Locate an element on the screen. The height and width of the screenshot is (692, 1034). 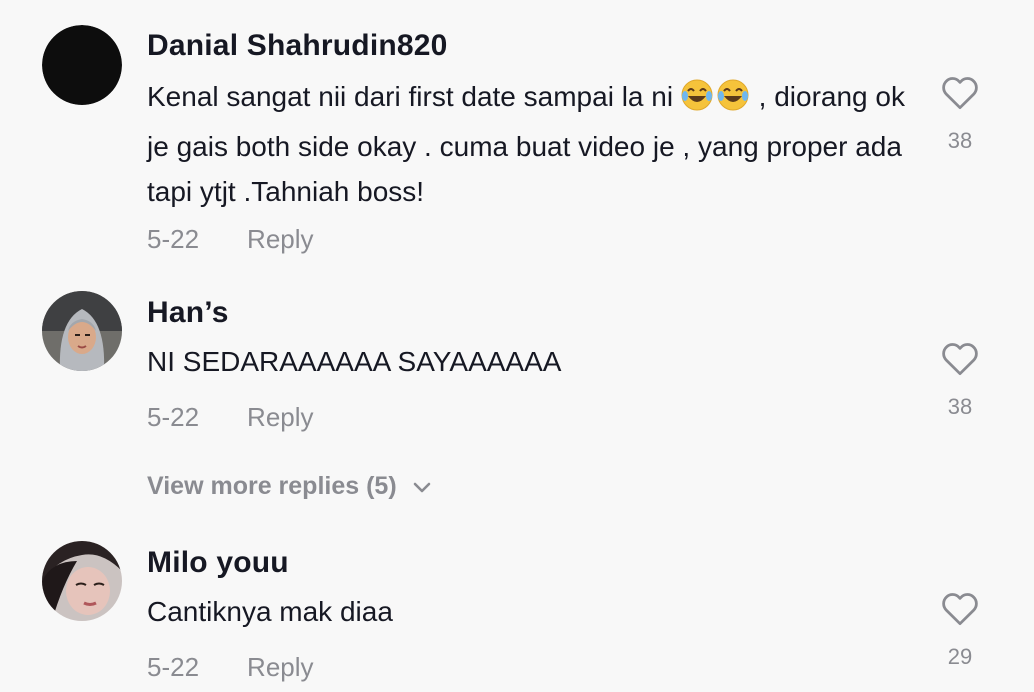
like-button: 29 is located at coordinates (960, 631).